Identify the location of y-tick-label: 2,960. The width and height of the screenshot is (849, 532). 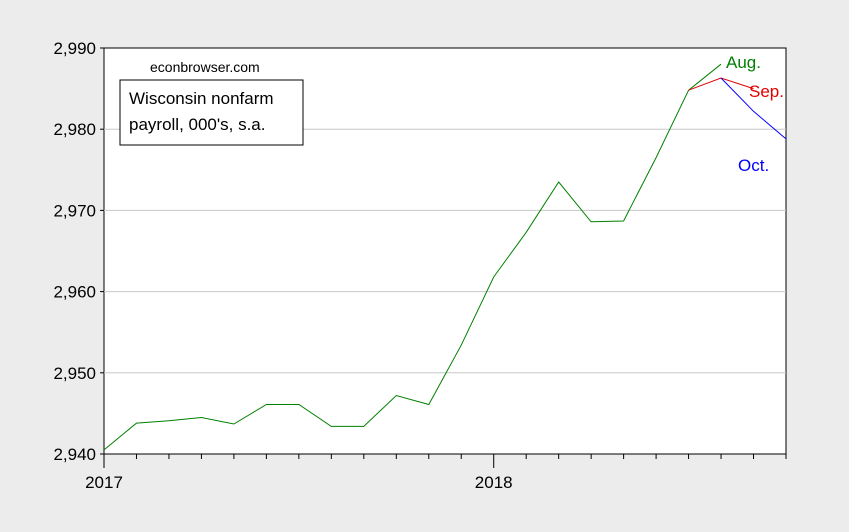
(74, 292).